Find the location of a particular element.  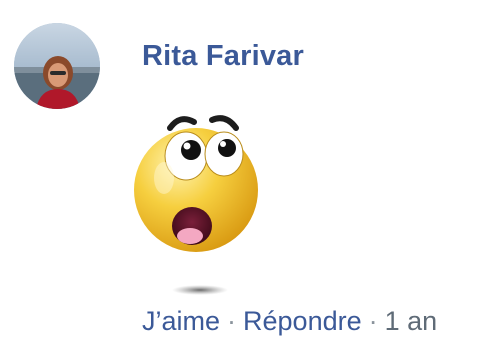

avatar is located at coordinates (57, 66).